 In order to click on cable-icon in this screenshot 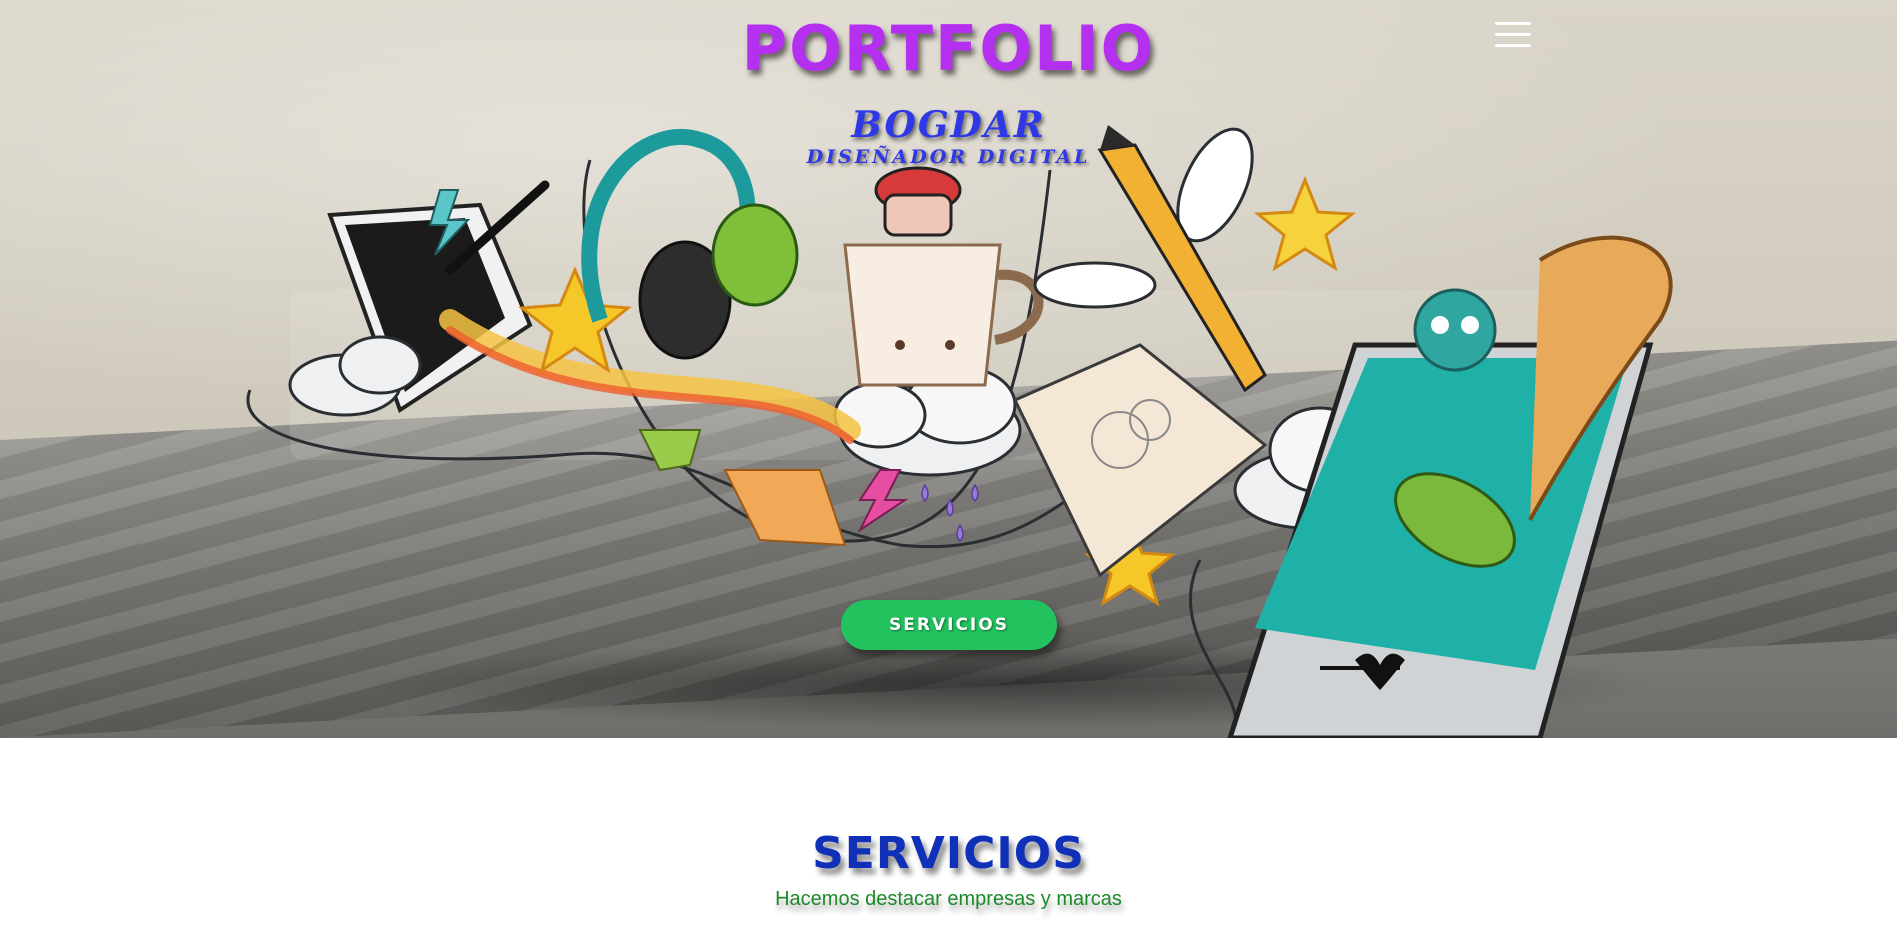, I will do `click(1213, 648)`.